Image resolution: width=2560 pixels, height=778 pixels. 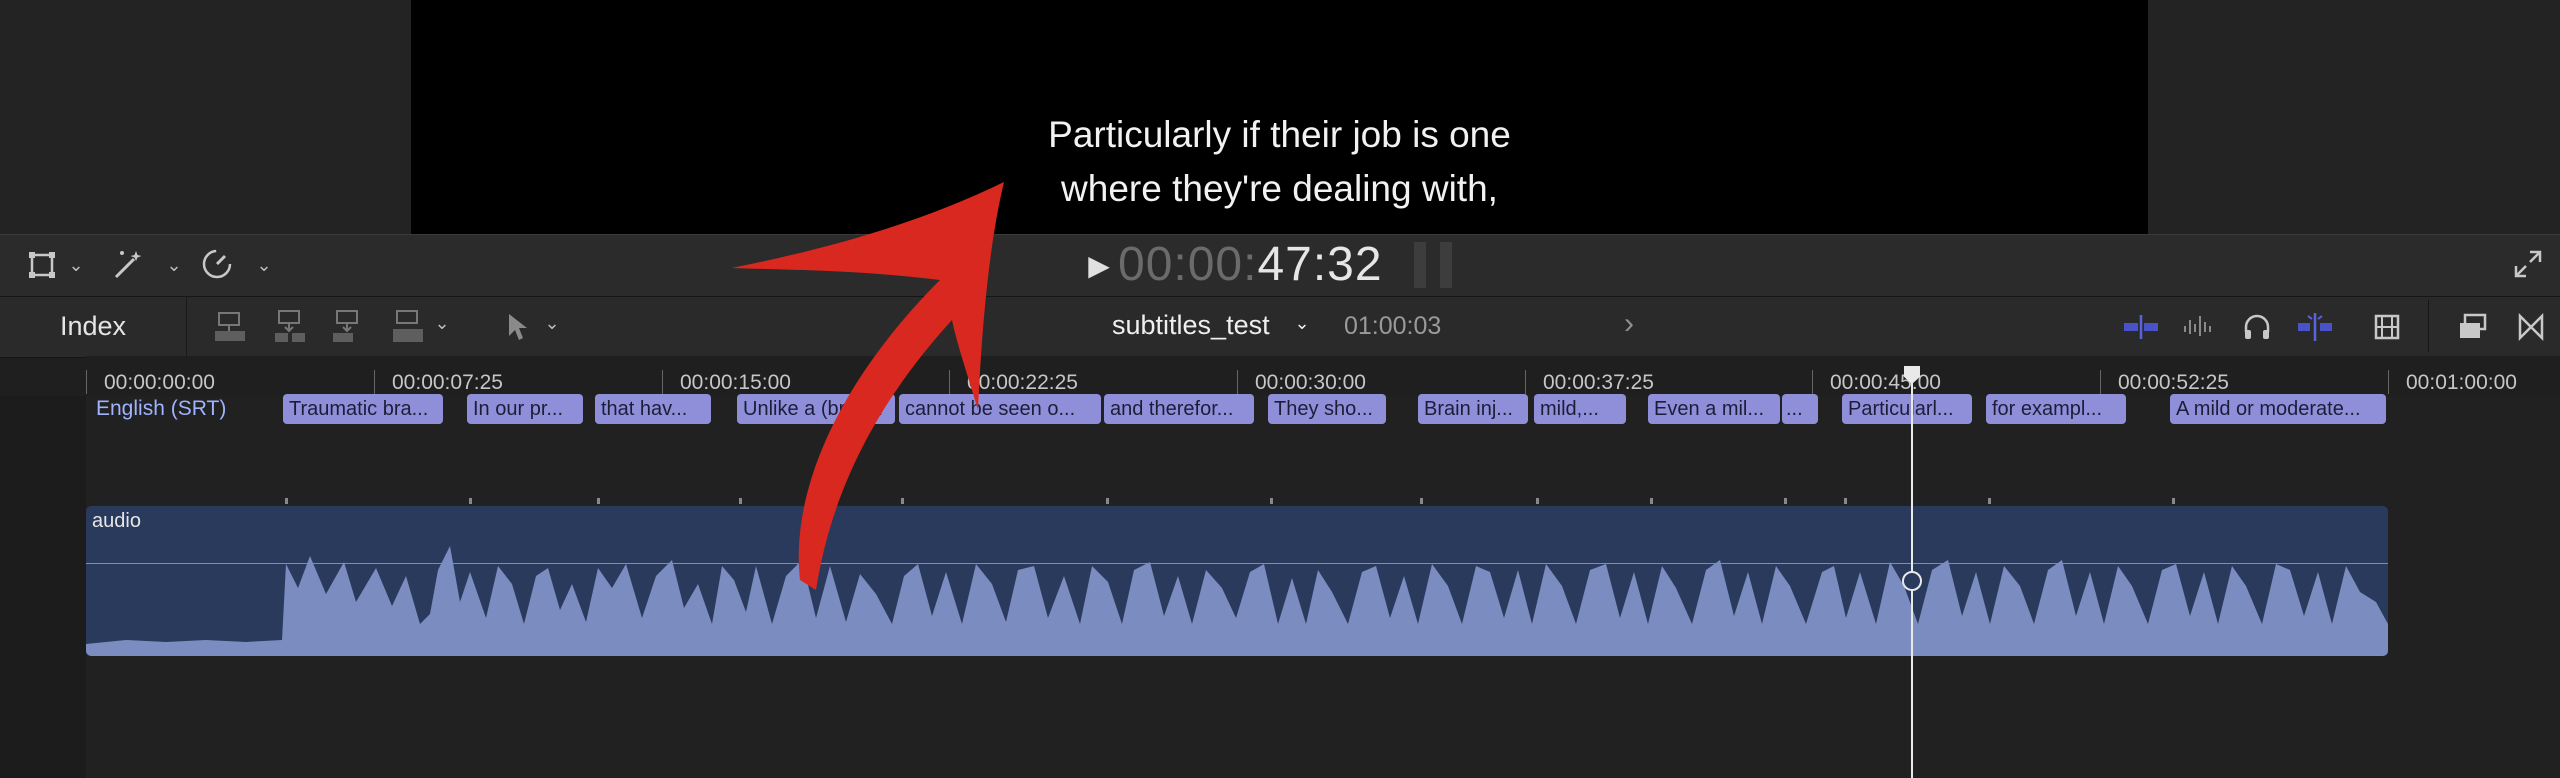 I want to click on play-icon: ▶, so click(x=1099, y=265).